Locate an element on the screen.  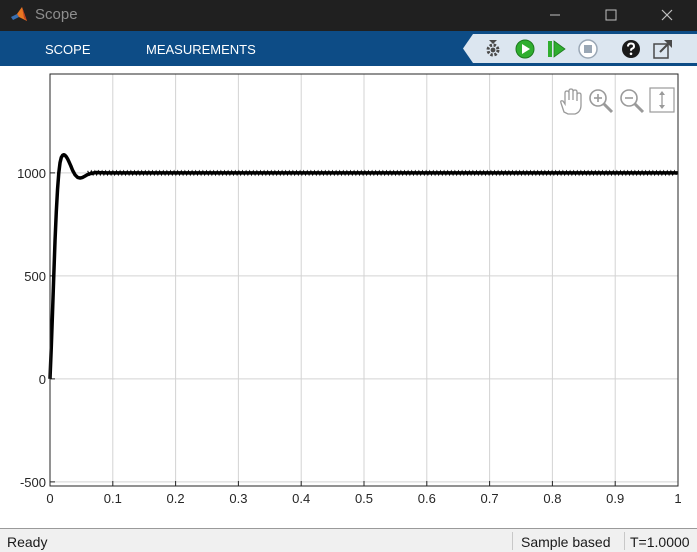
status-bar: Ready Sample based T=1.0000 is located at coordinates (348, 540).